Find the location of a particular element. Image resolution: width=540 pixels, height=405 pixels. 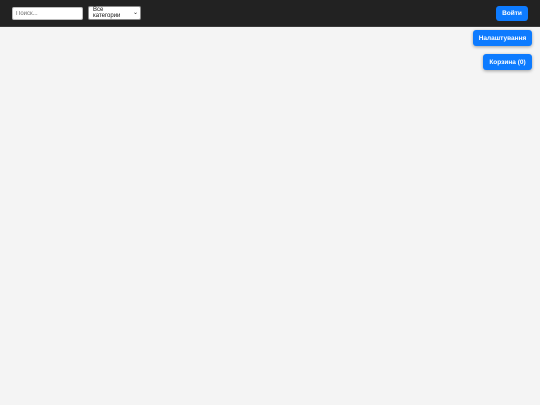

settings-button: Налаштування is located at coordinates (502, 38).